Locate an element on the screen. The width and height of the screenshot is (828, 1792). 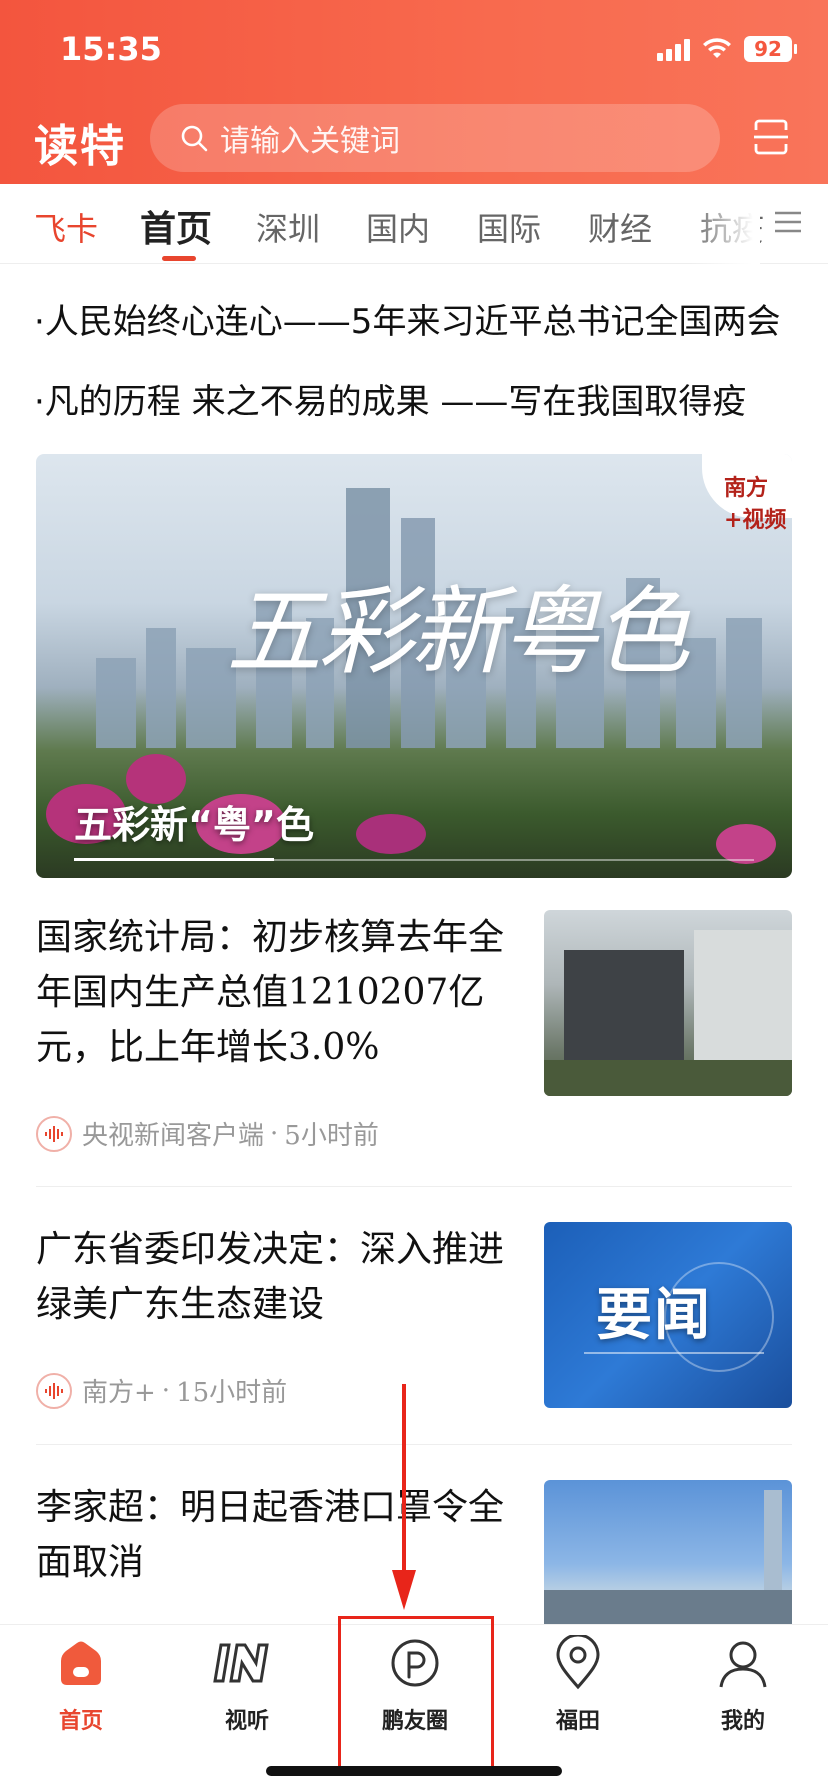
status-icons: 92 is located at coordinates (727, 49).